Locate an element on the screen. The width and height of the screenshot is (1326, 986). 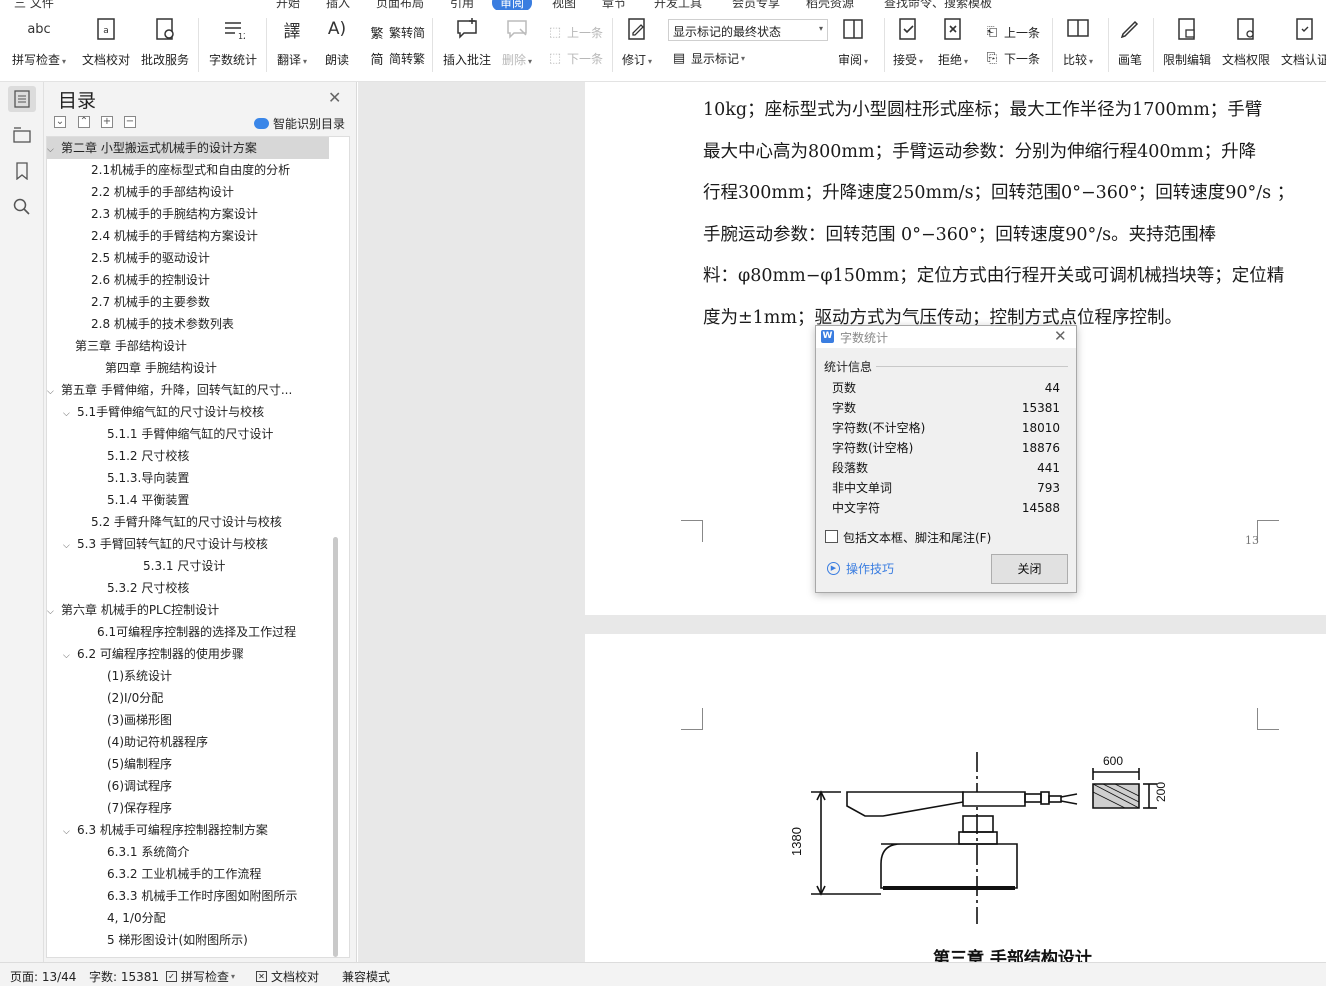
word-count-button: 123 字数统计 is located at coordinates (233, 44).